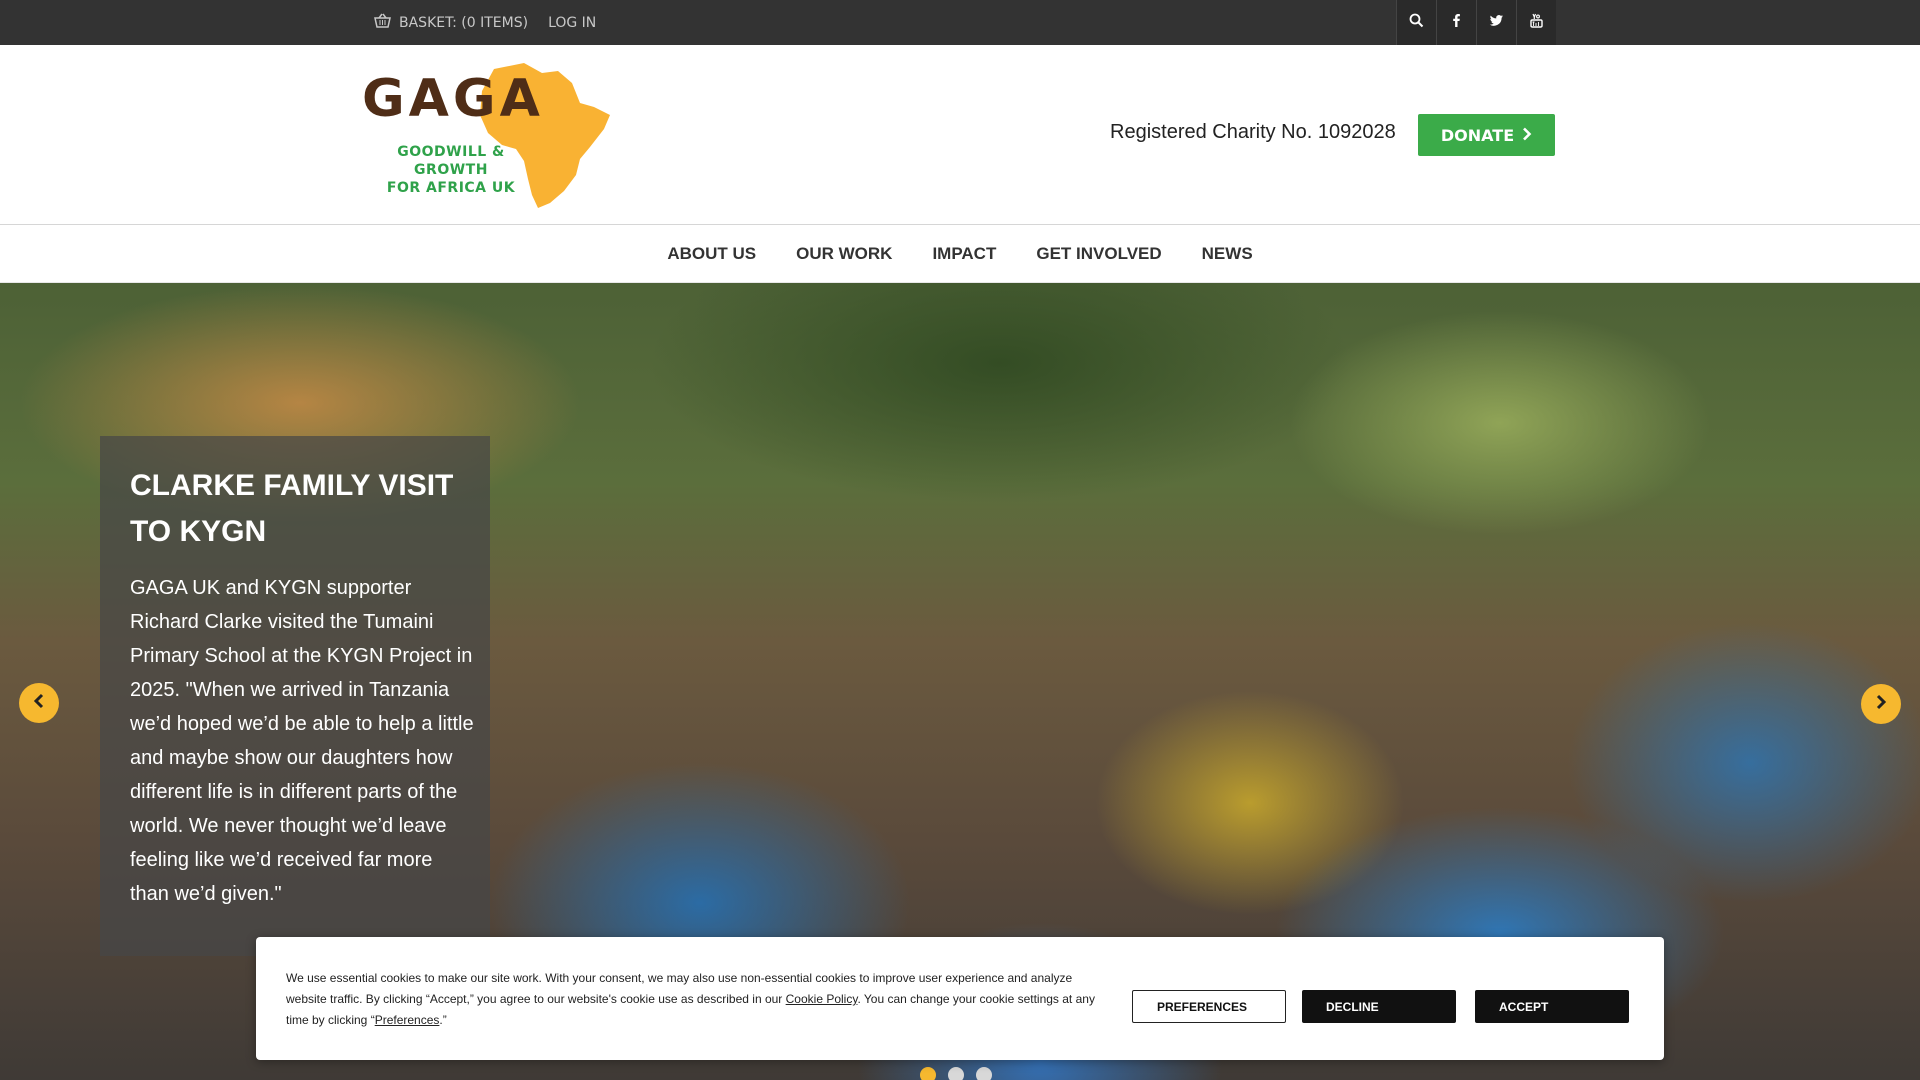  I want to click on twitter-button, so click(1496, 22).